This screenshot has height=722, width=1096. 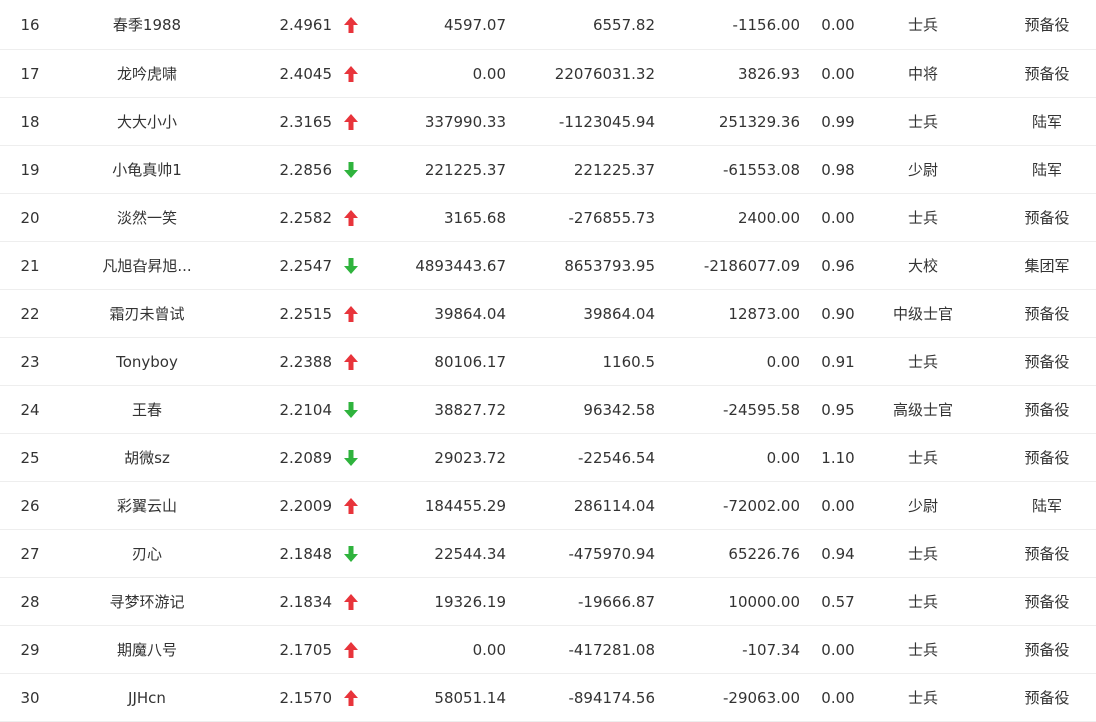 What do you see at coordinates (838, 361) in the screenshot?
I see `ratio-cell: 0.91` at bounding box center [838, 361].